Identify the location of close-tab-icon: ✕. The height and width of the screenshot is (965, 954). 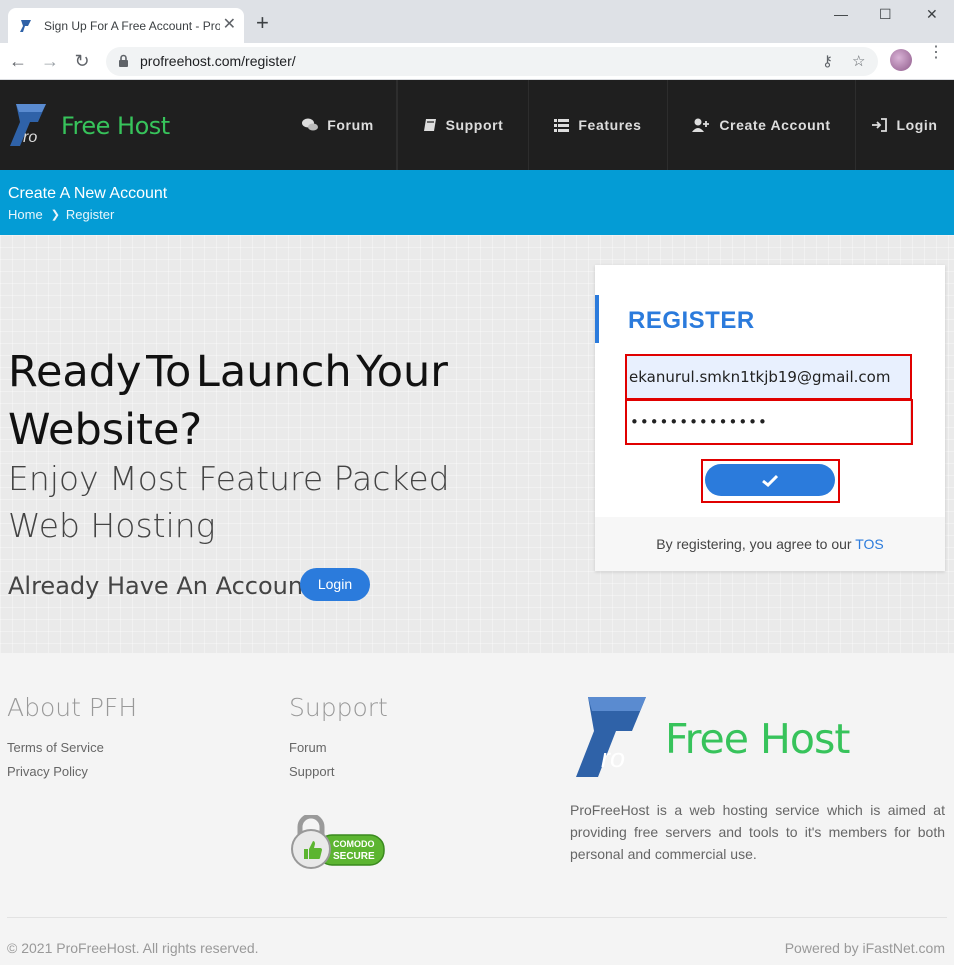
(229, 25).